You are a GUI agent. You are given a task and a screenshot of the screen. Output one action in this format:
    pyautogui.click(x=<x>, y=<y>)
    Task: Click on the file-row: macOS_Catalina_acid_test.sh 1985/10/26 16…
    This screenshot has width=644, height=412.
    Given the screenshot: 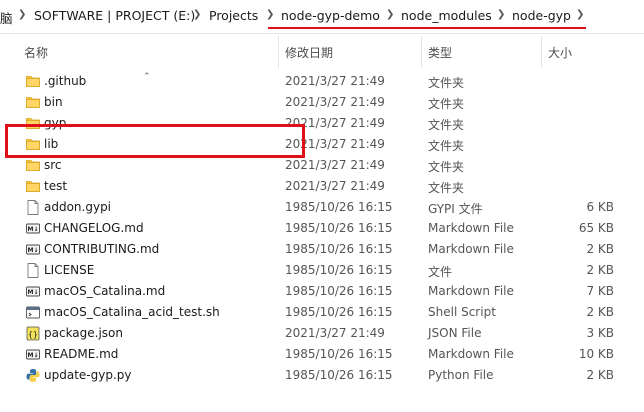 What is the action you would take?
    pyautogui.click(x=322, y=312)
    